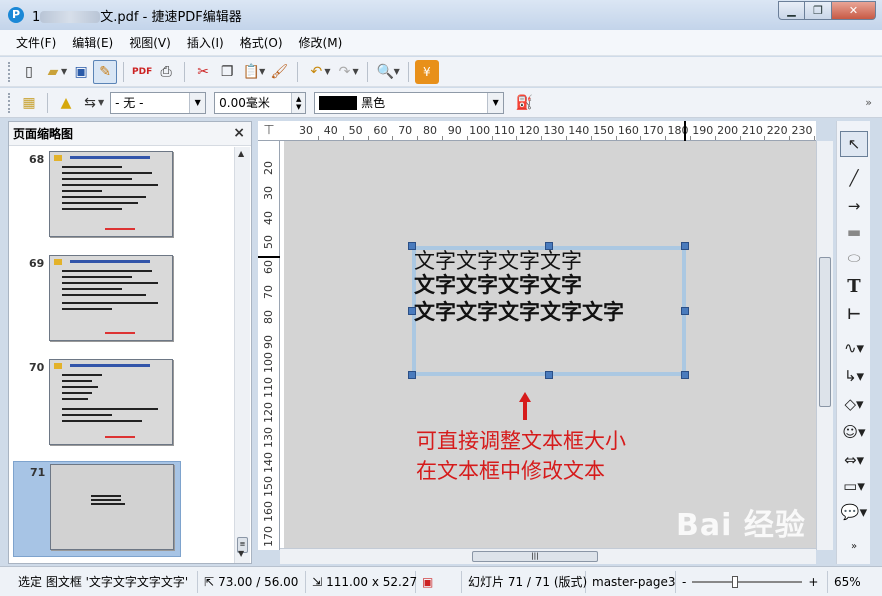 The image size is (882, 596). What do you see at coordinates (684, 582) in the screenshot?
I see `zoom-out-button: -` at bounding box center [684, 582].